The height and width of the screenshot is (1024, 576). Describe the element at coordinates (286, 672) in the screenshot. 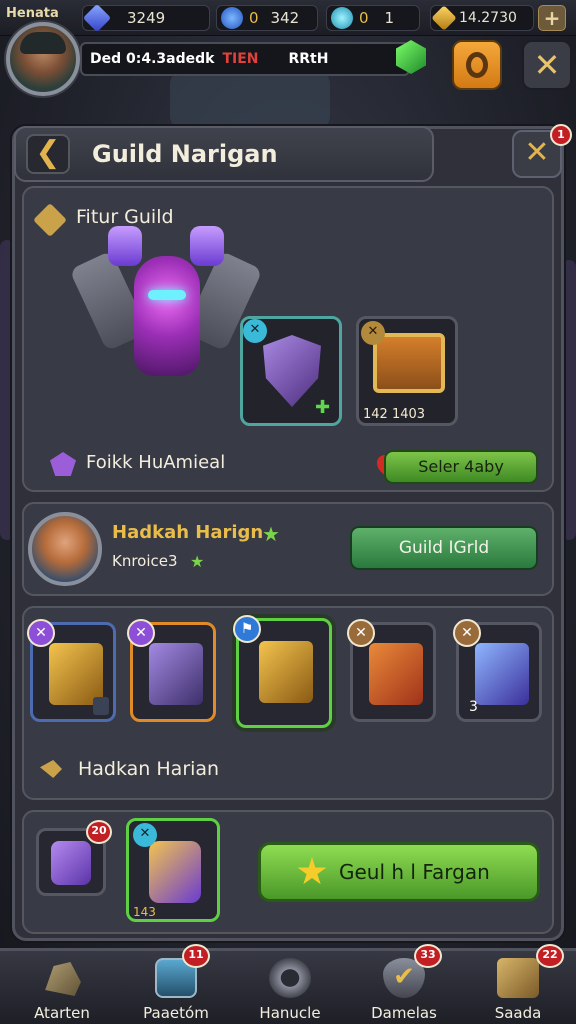

I see `golden-helmet-icon` at that location.